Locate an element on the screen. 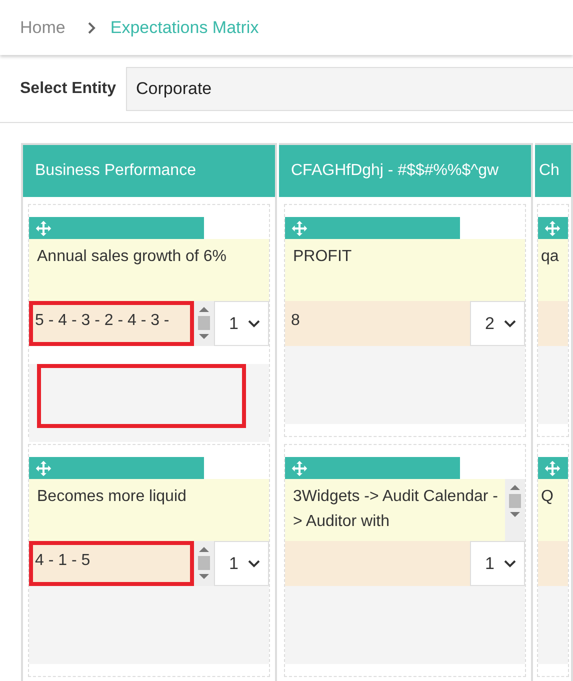 The width and height of the screenshot is (573, 681). text-area: 3Widgets -> Audit Calendar -> Auditor with is located at coordinates (405, 510).